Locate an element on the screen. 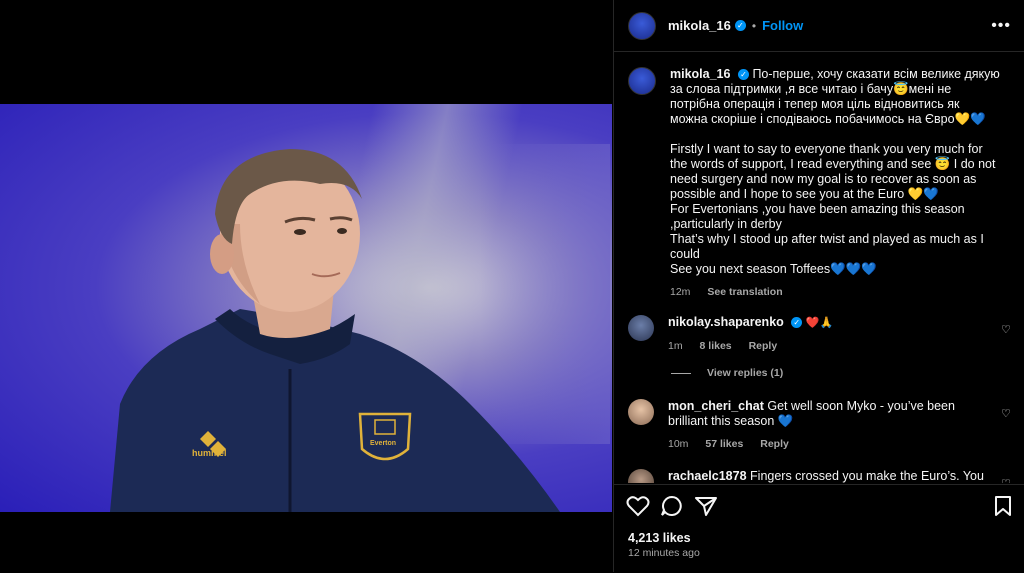 Image resolution: width=1024 pixels, height=573 pixels. comment-likes: 8 likes is located at coordinates (716, 346).